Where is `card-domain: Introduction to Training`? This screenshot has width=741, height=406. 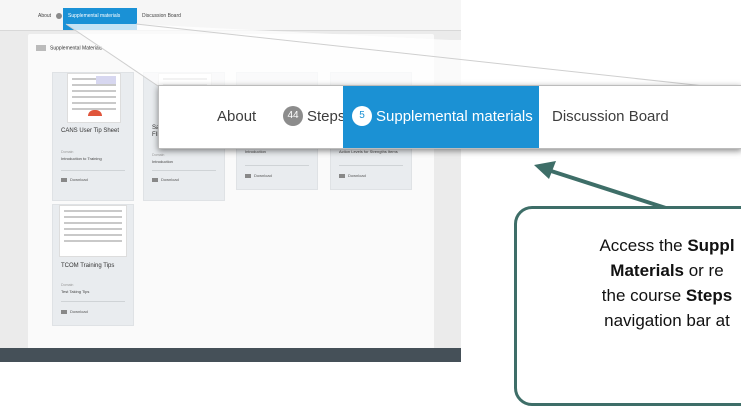 card-domain: Introduction to Training is located at coordinates (81, 158).